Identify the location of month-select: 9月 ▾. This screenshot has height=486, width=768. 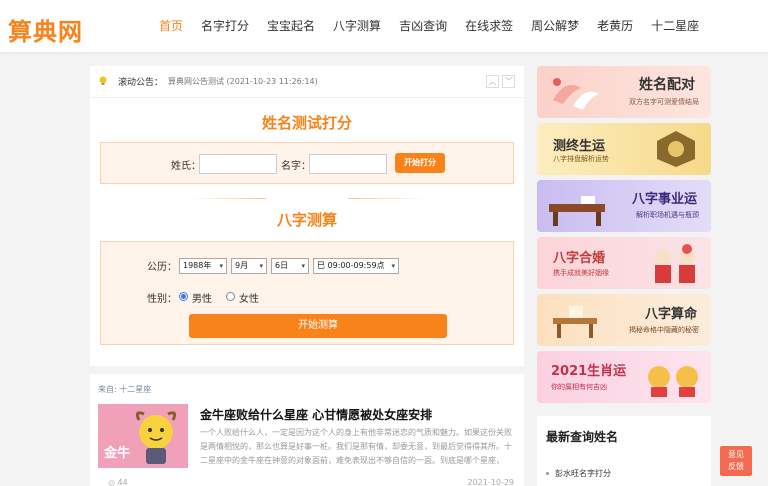
(249, 266).